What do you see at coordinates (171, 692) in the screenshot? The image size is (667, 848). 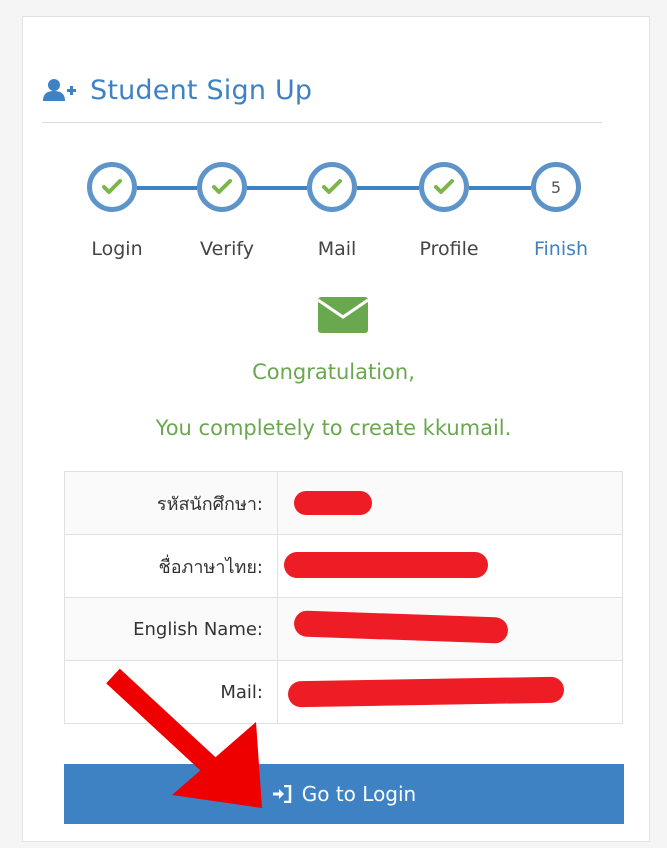 I see `mail-label: Mail:` at bounding box center [171, 692].